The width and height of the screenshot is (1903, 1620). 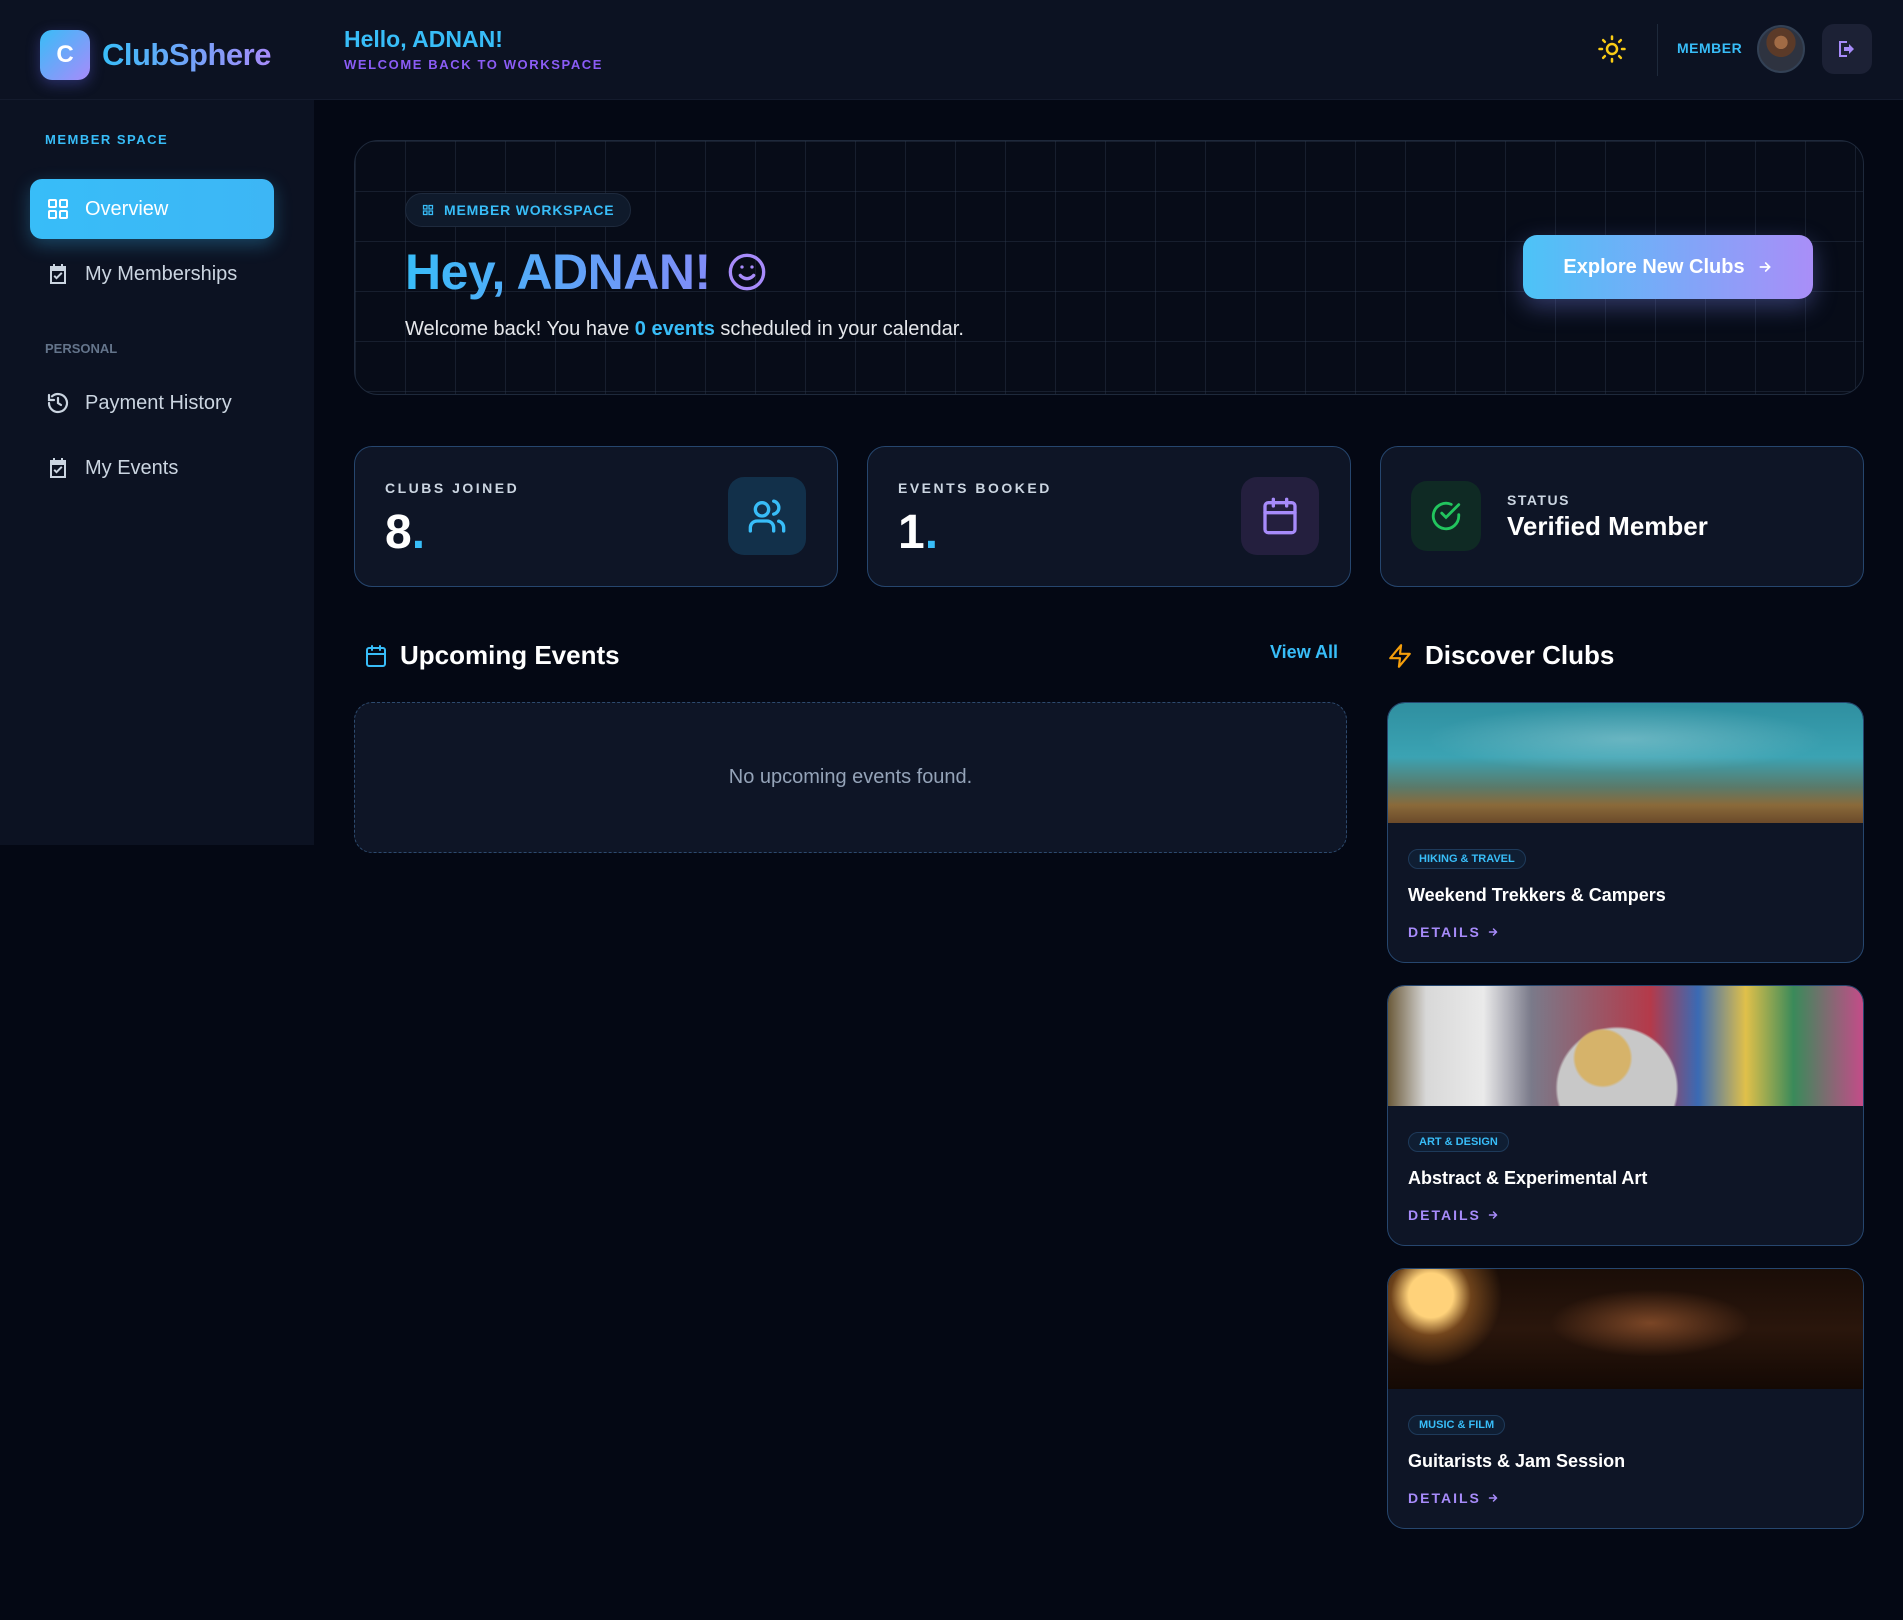 I want to click on events-count-highlight: 0 events, so click(x=674, y=329).